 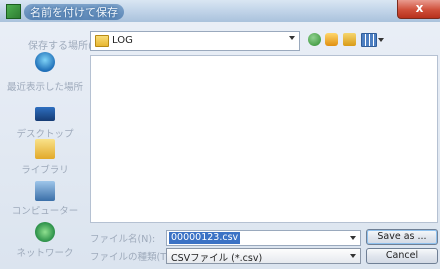 I want to click on place-network: ネットワーク, so click(x=45, y=242).